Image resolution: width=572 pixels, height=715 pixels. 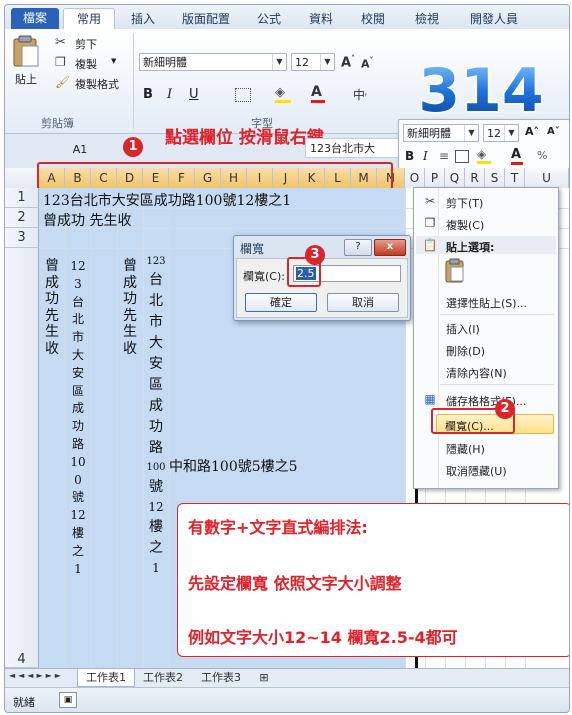 What do you see at coordinates (281, 302) in the screenshot?
I see `ok-button: 確定` at bounding box center [281, 302].